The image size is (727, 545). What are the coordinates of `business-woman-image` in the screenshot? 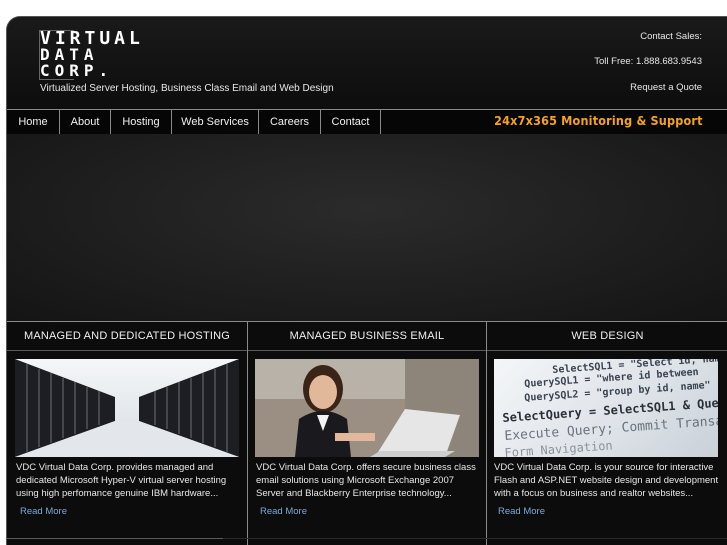 It's located at (367, 408).